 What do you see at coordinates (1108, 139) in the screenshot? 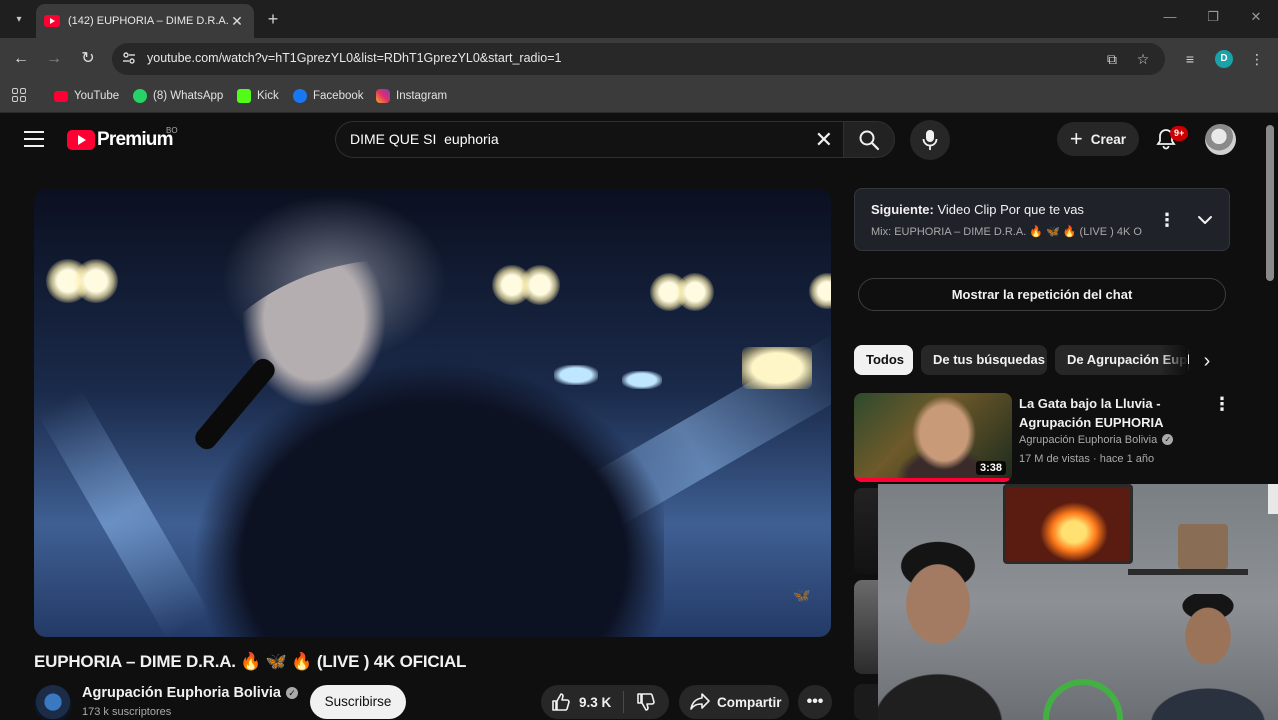
I see `create-label: Crear` at bounding box center [1108, 139].